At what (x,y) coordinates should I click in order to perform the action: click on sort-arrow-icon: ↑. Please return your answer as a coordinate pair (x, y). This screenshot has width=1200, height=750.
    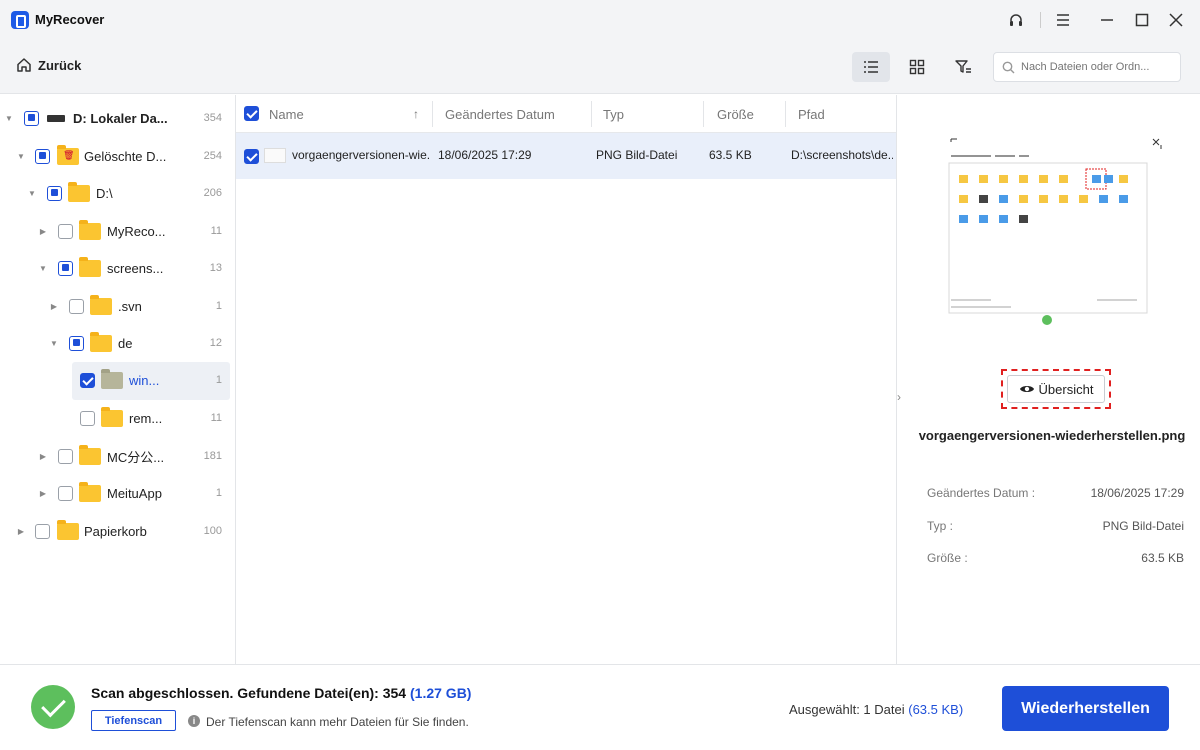
    Looking at the image, I should click on (416, 114).